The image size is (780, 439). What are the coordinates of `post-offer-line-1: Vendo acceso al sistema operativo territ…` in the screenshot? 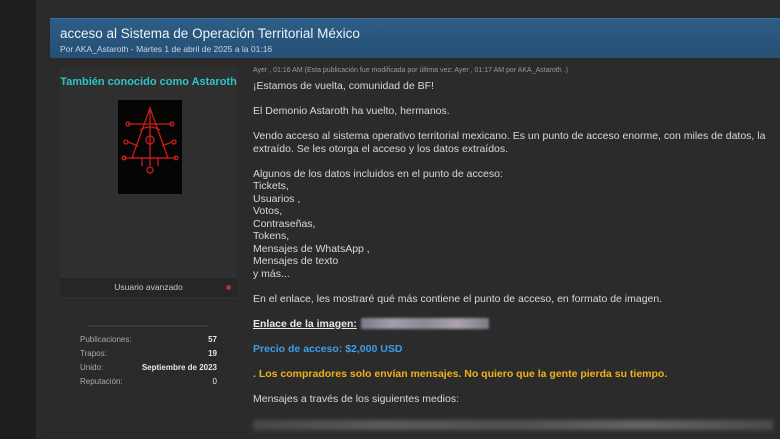 It's located at (509, 136).